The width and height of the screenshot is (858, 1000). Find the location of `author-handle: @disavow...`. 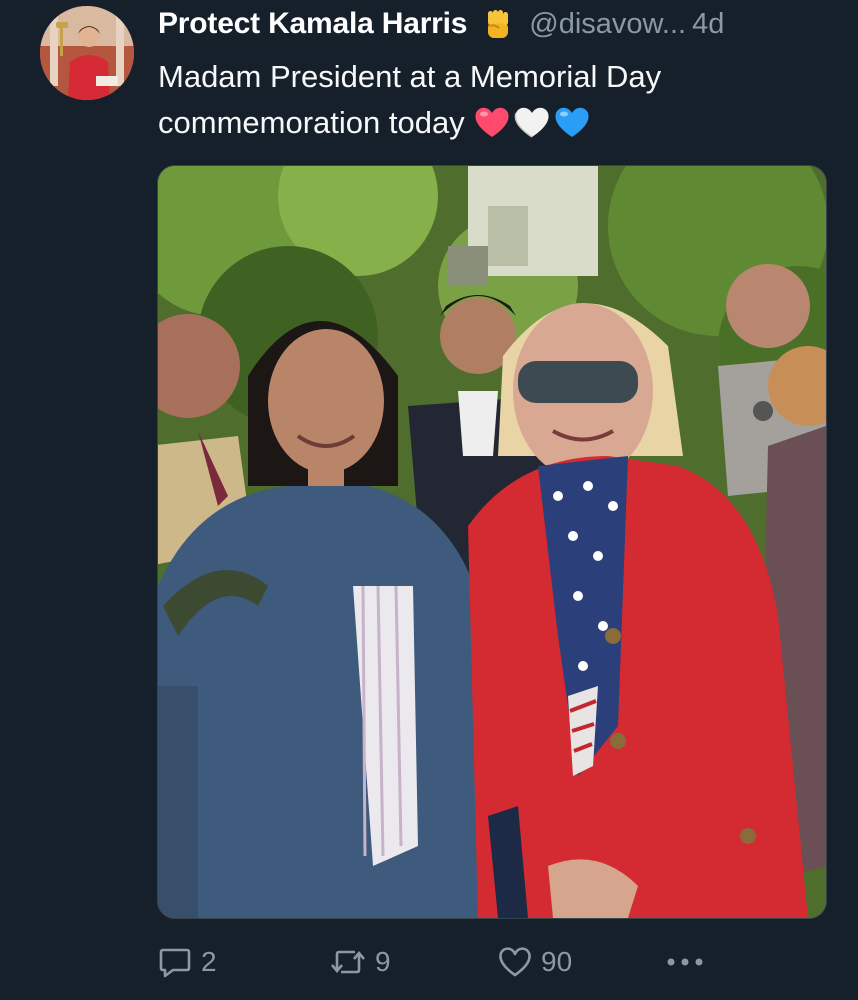

author-handle: @disavow... is located at coordinates (607, 24).